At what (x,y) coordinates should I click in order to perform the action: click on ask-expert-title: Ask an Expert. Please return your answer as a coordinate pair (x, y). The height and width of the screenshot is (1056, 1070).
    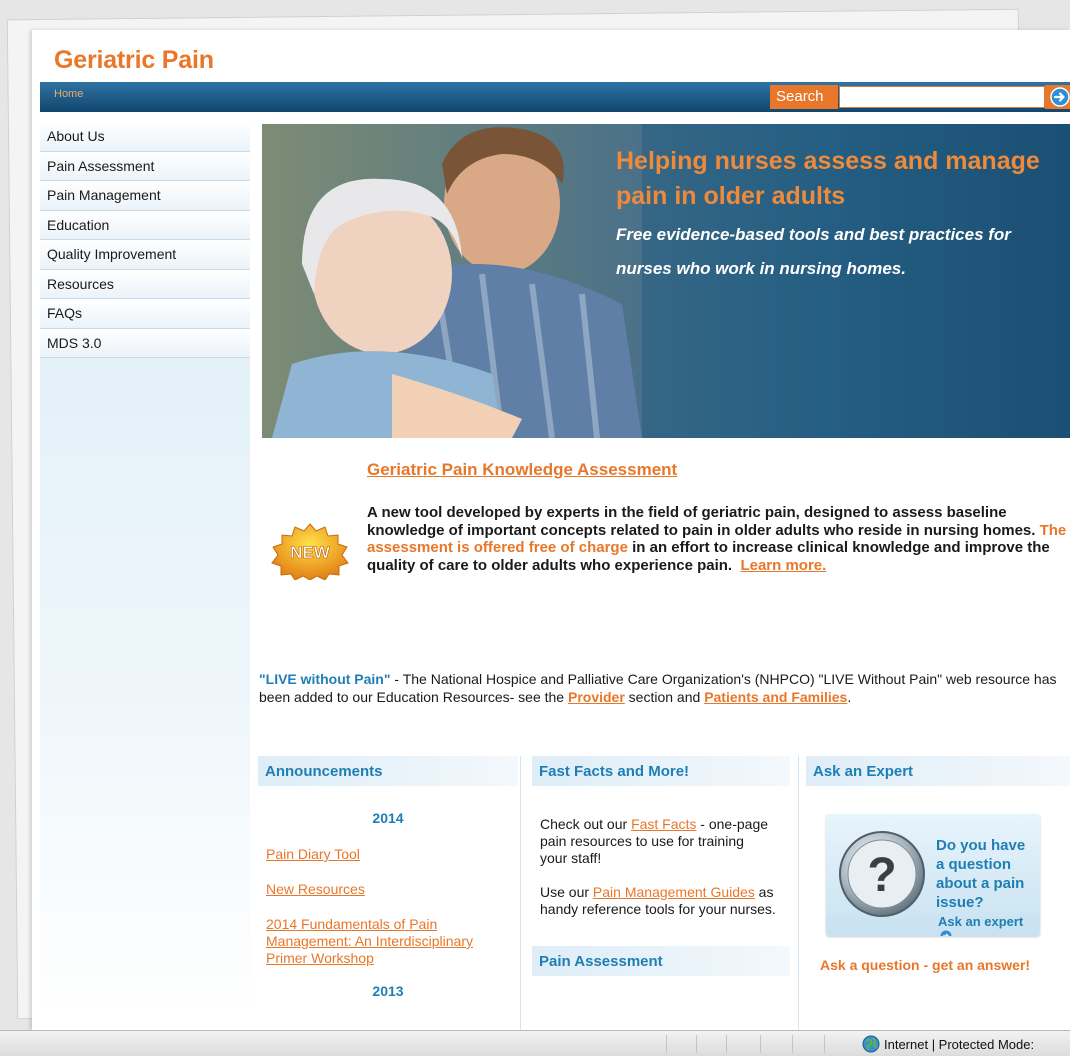
    Looking at the image, I should click on (938, 771).